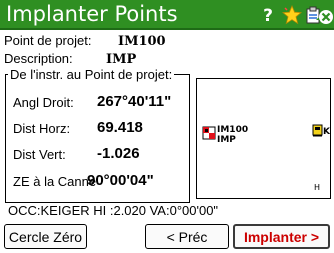 The height and width of the screenshot is (253, 334). What do you see at coordinates (292, 15) in the screenshot?
I see `favorite-star-icon` at bounding box center [292, 15].